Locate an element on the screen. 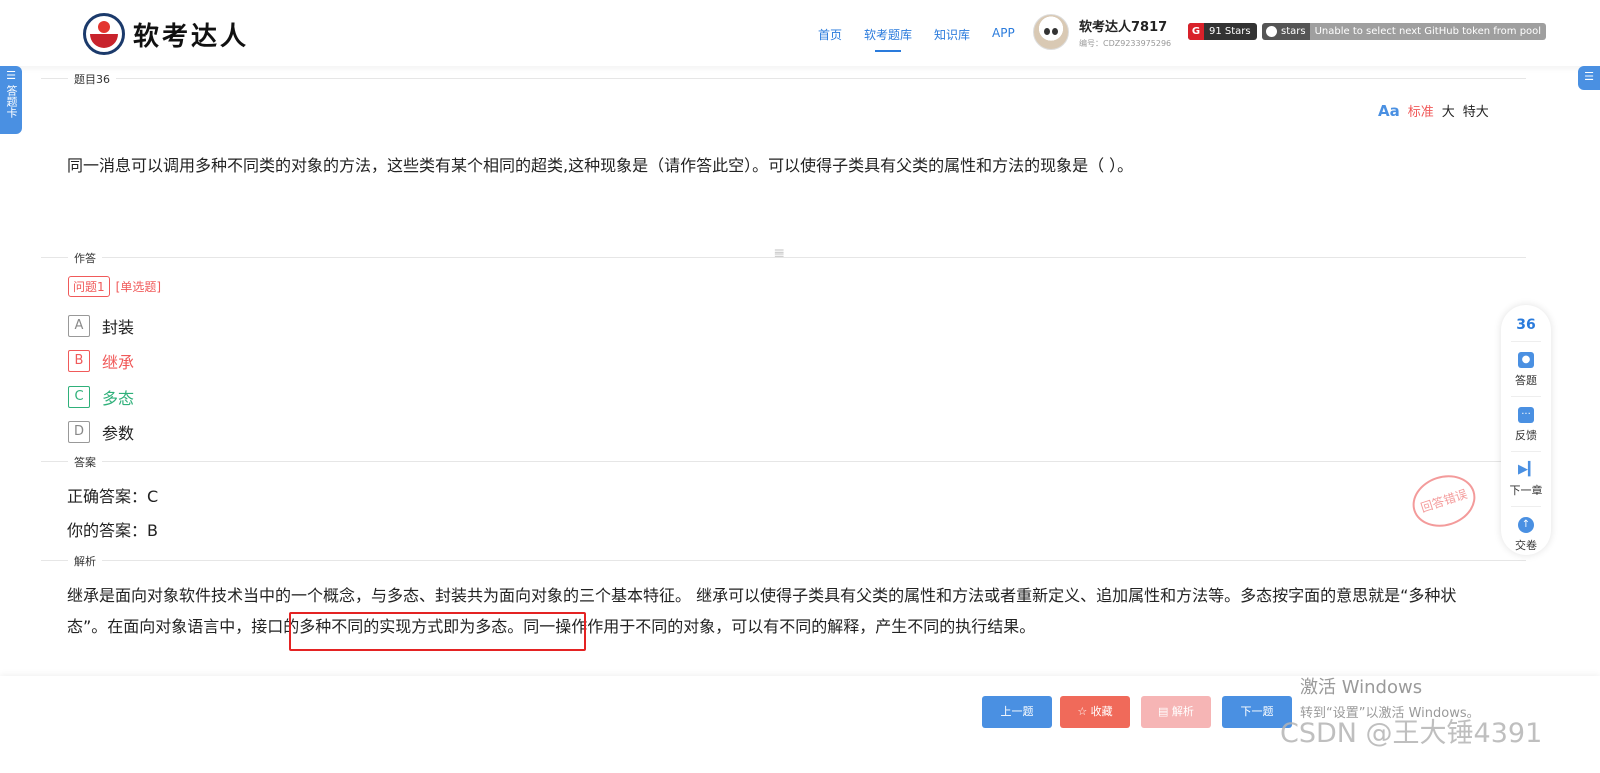  user-profile: 软考达人7817 编号：CDZ9233975296 is located at coordinates (1102, 32).